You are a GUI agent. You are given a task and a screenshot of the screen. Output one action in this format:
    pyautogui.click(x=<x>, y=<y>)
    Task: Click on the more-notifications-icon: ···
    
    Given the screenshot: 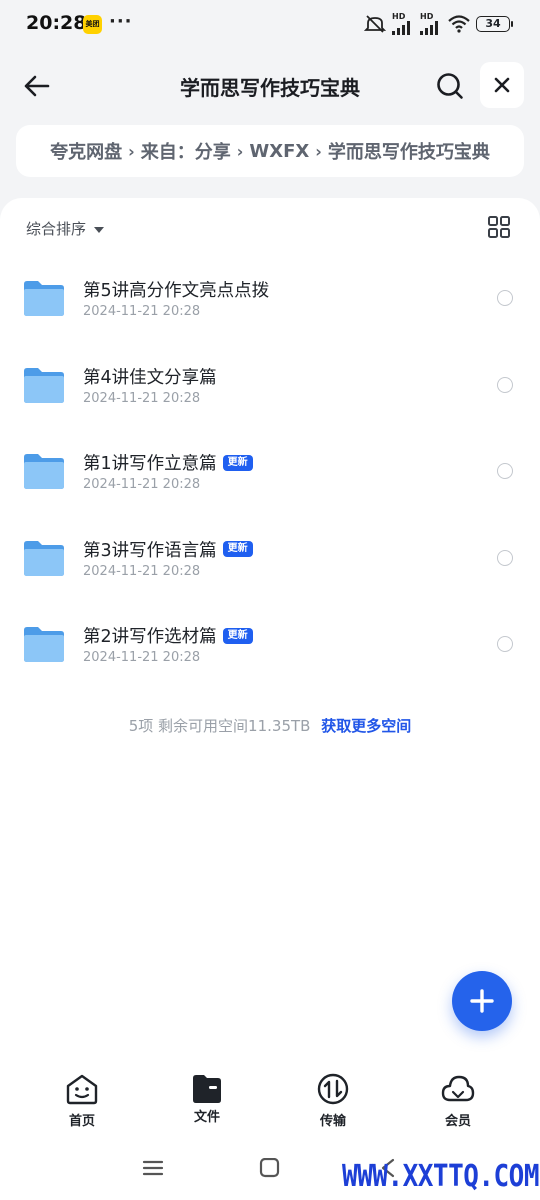 What is the action you would take?
    pyautogui.click(x=121, y=21)
    